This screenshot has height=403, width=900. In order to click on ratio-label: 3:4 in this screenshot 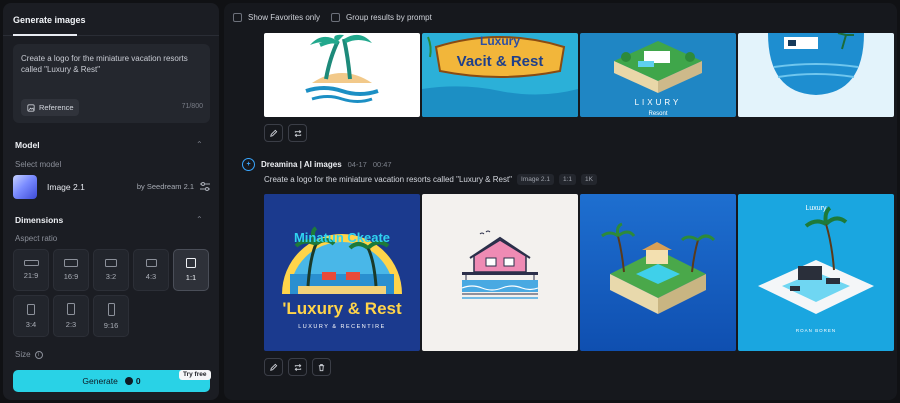, I will do `click(31, 324)`.